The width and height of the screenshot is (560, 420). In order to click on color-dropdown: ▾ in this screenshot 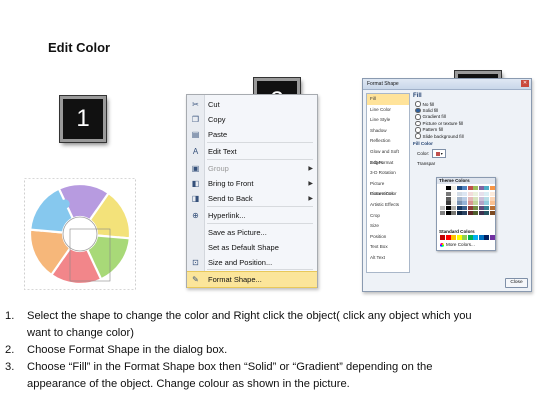, I will do `click(439, 154)`.